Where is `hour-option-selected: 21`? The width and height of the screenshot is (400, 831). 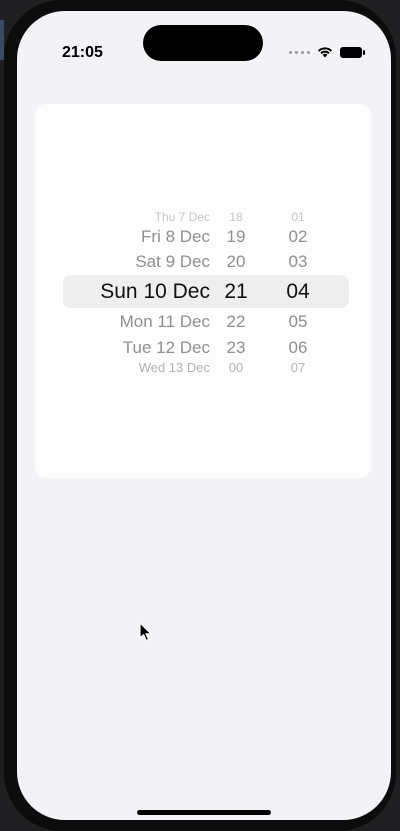
hour-option-selected: 21 is located at coordinates (236, 292).